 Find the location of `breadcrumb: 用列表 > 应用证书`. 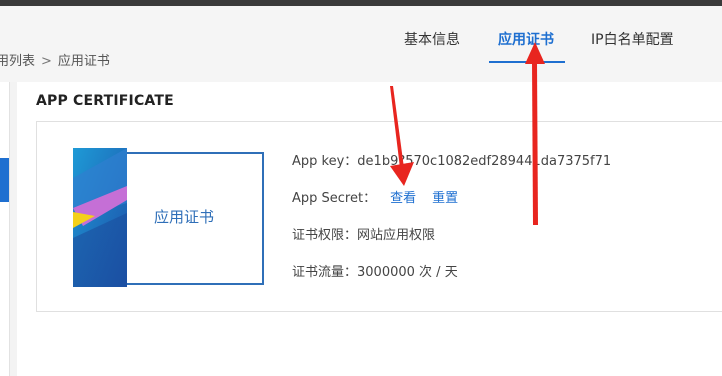

breadcrumb: 用列表 > 应用证书 is located at coordinates (55, 59).